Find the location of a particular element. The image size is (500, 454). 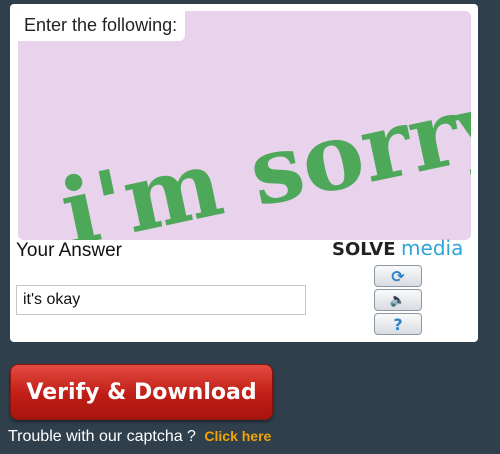

audio-button: 🔈 is located at coordinates (398, 300).